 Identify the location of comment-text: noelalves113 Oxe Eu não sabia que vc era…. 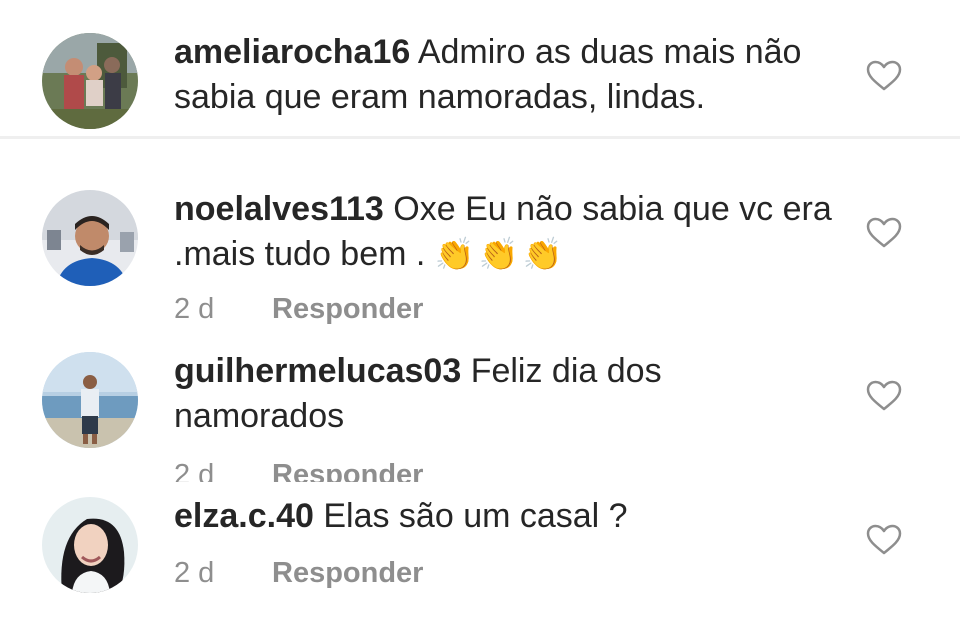
(504, 232).